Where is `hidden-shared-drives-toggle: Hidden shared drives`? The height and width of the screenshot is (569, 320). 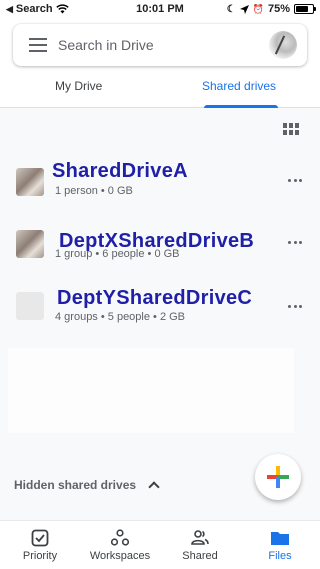 hidden-shared-drives-toggle: Hidden shared drives is located at coordinates (87, 485).